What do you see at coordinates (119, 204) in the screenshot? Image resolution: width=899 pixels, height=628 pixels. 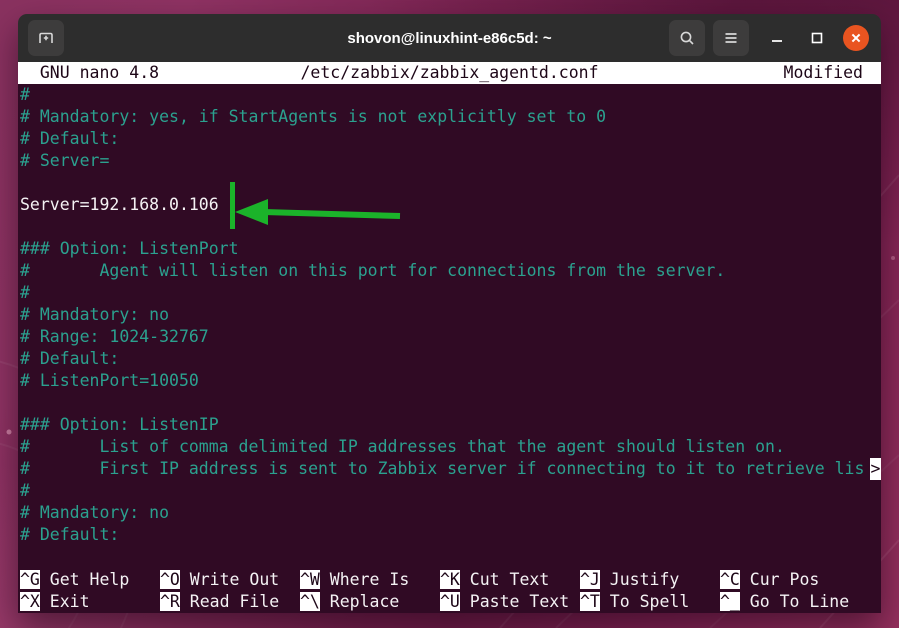 I see `editor-line-text: Server=192.168.0.106` at bounding box center [119, 204].